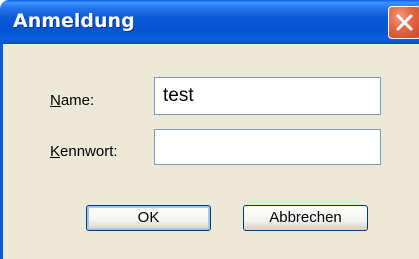 This screenshot has height=259, width=419. Describe the element at coordinates (89, 151) in the screenshot. I see `password-label-text: ennwort:` at that location.